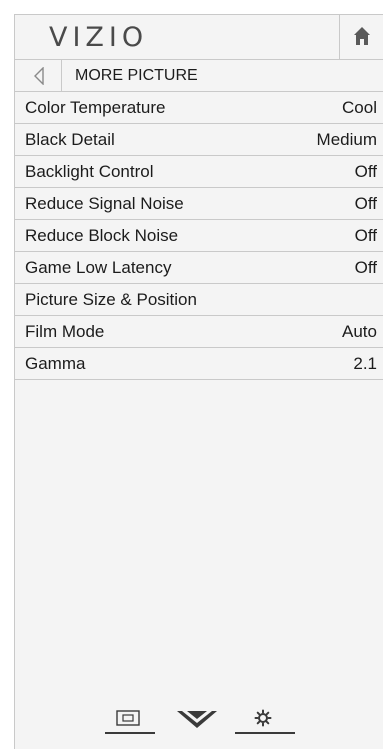 This screenshot has width=384, height=750. Describe the element at coordinates (199, 268) in the screenshot. I see `menu-item-game-low-latency: Game Low Latency Off` at that location.